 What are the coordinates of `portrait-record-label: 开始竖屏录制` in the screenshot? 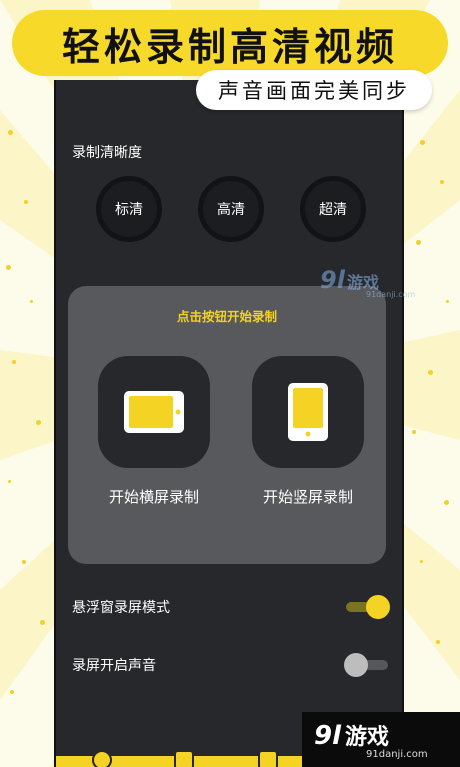 It's located at (307, 497).